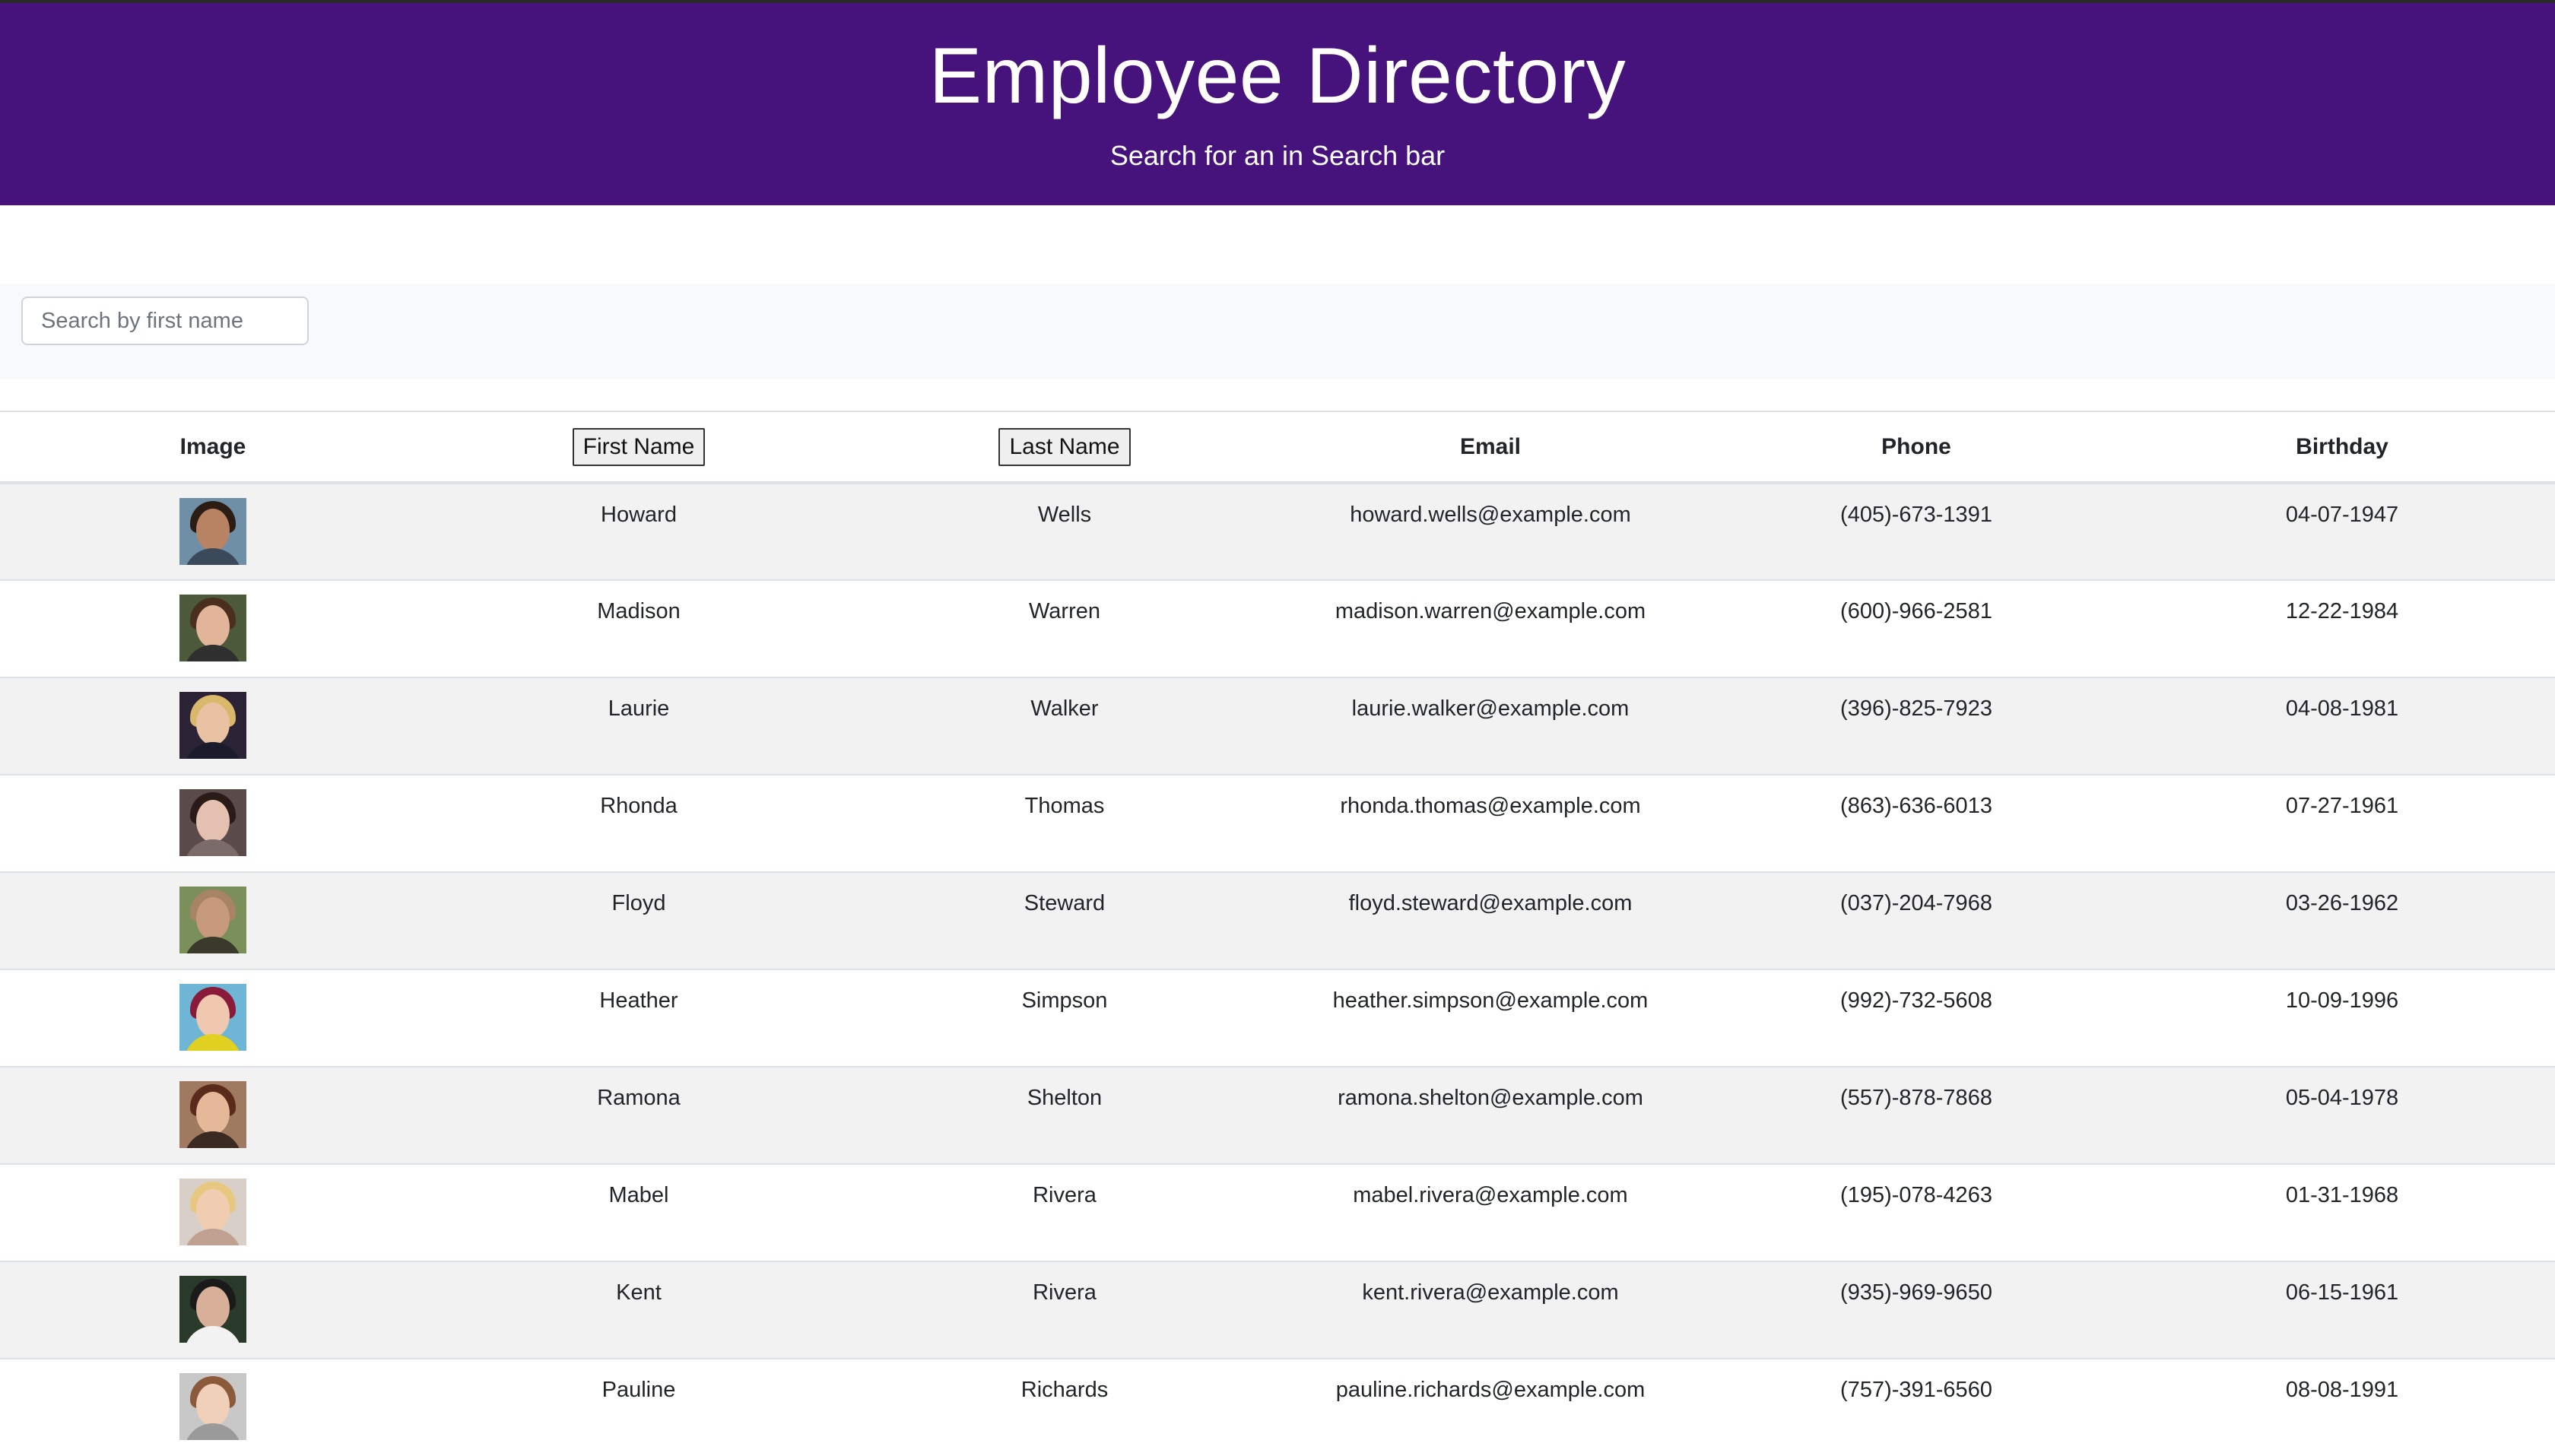 The height and width of the screenshot is (1456, 2555). I want to click on phone-cell: (405)-673-1391, so click(1916, 515).